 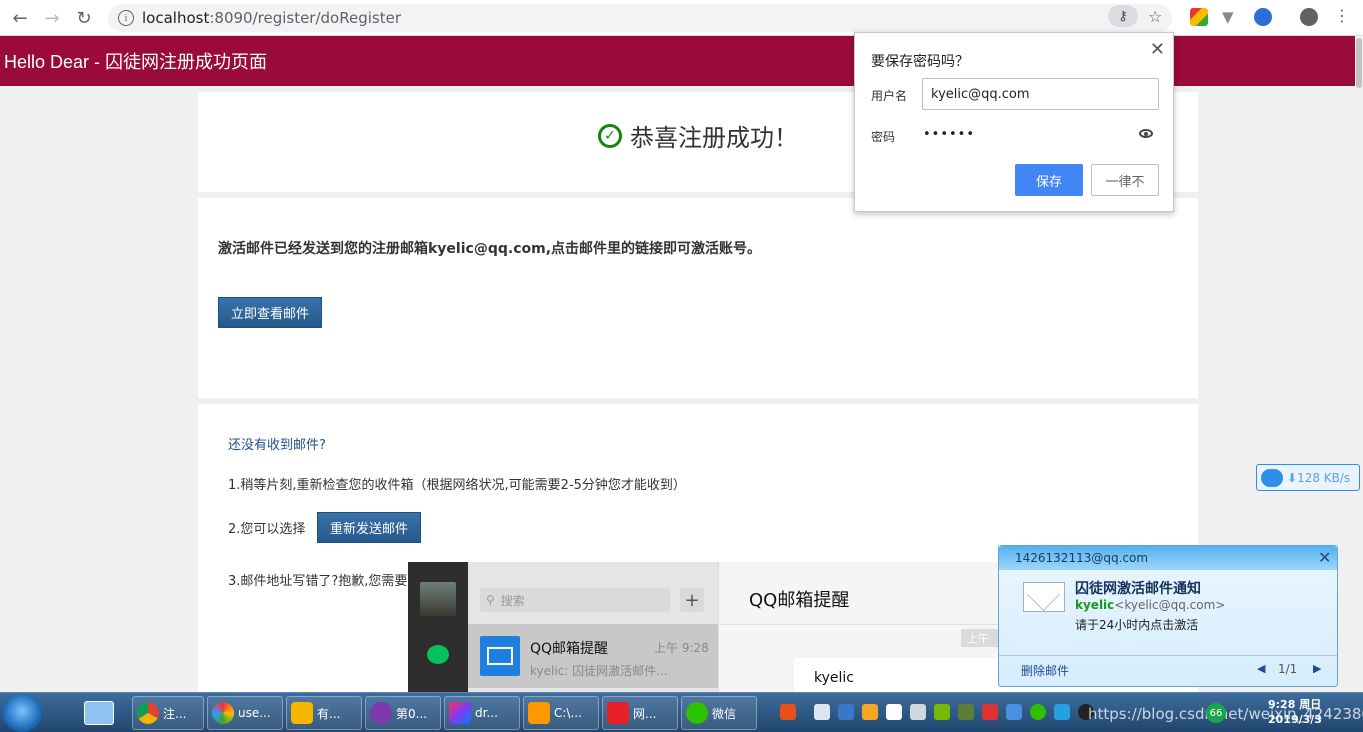 What do you see at coordinates (1137, 625) in the screenshot?
I see `mail-body: 请于24小时内点击激活` at bounding box center [1137, 625].